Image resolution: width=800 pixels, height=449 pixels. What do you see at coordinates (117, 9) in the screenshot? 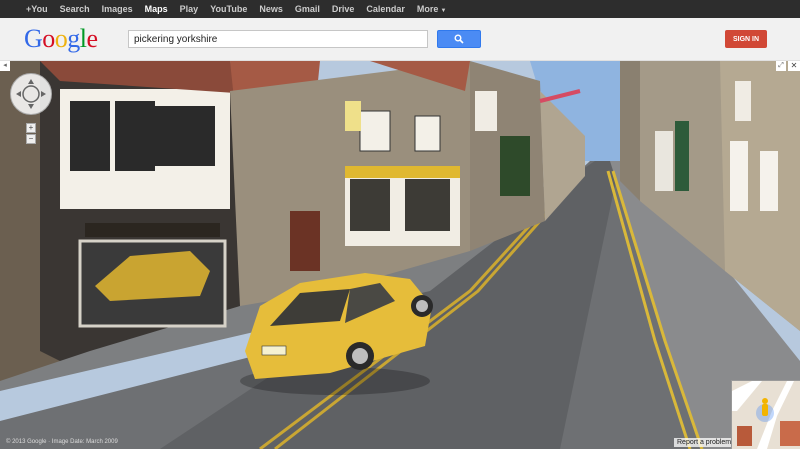
I see `nav-images: Images` at bounding box center [117, 9].